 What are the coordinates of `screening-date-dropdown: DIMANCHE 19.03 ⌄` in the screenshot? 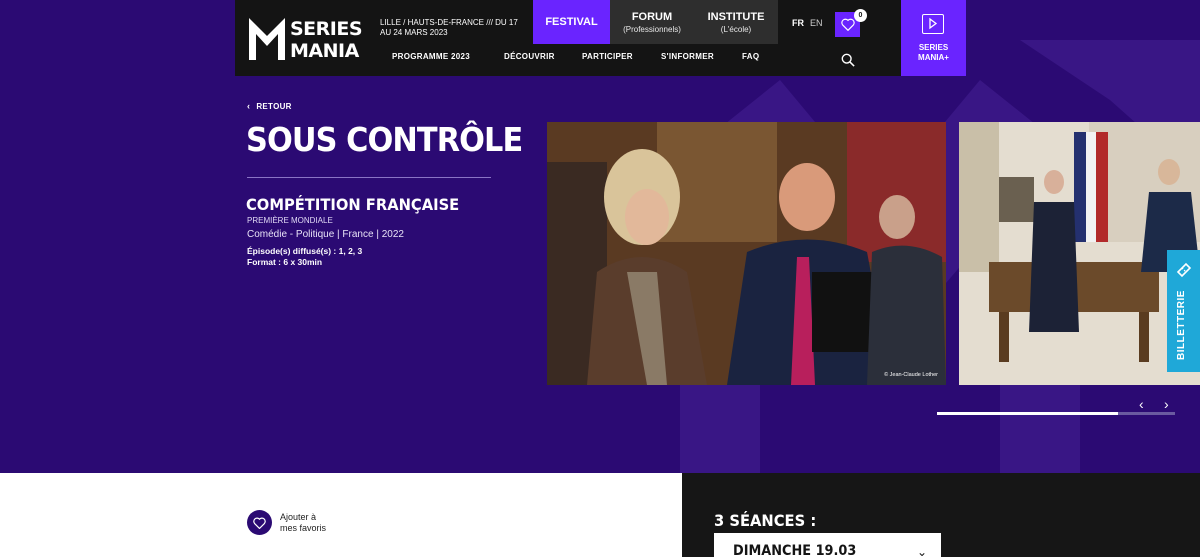 It's located at (827, 545).